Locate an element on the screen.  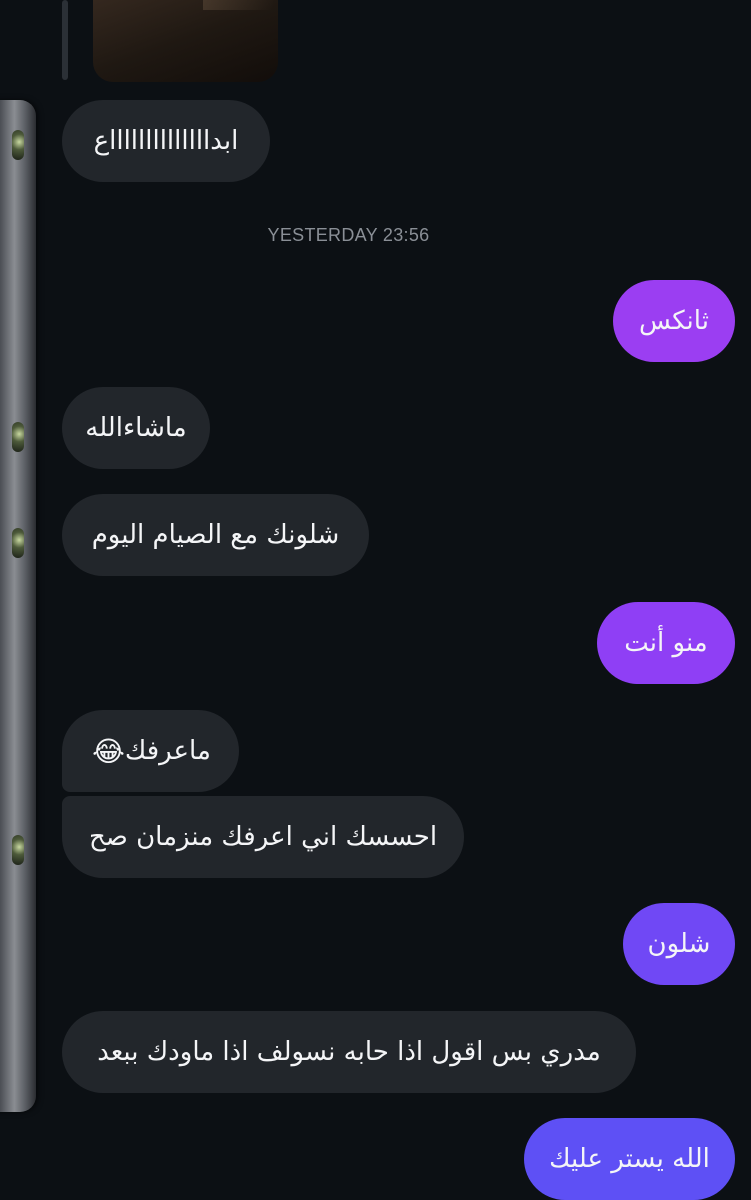
message-text: ابدااااااااااااااع is located at coordinates (166, 141).